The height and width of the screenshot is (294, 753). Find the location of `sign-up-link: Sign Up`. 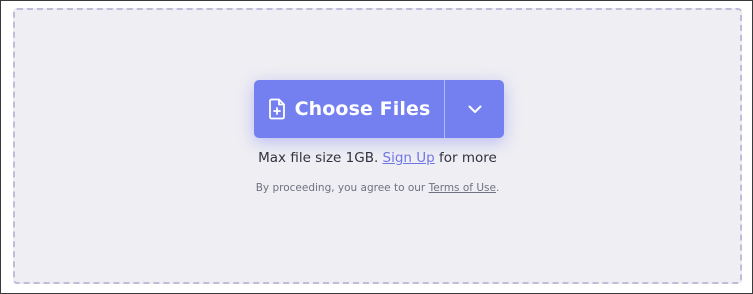

sign-up-link: Sign Up is located at coordinates (409, 158).